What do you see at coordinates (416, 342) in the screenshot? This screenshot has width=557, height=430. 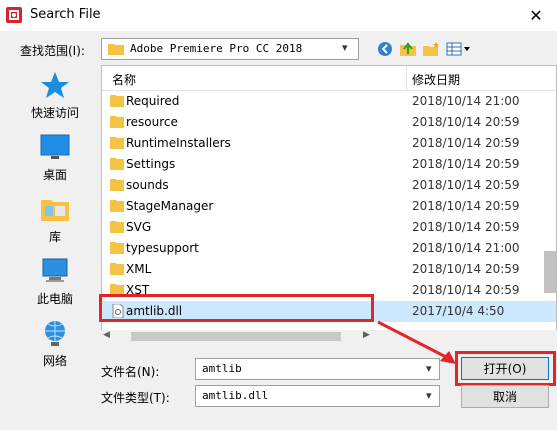 I see `annotation-arrow-icon` at bounding box center [416, 342].